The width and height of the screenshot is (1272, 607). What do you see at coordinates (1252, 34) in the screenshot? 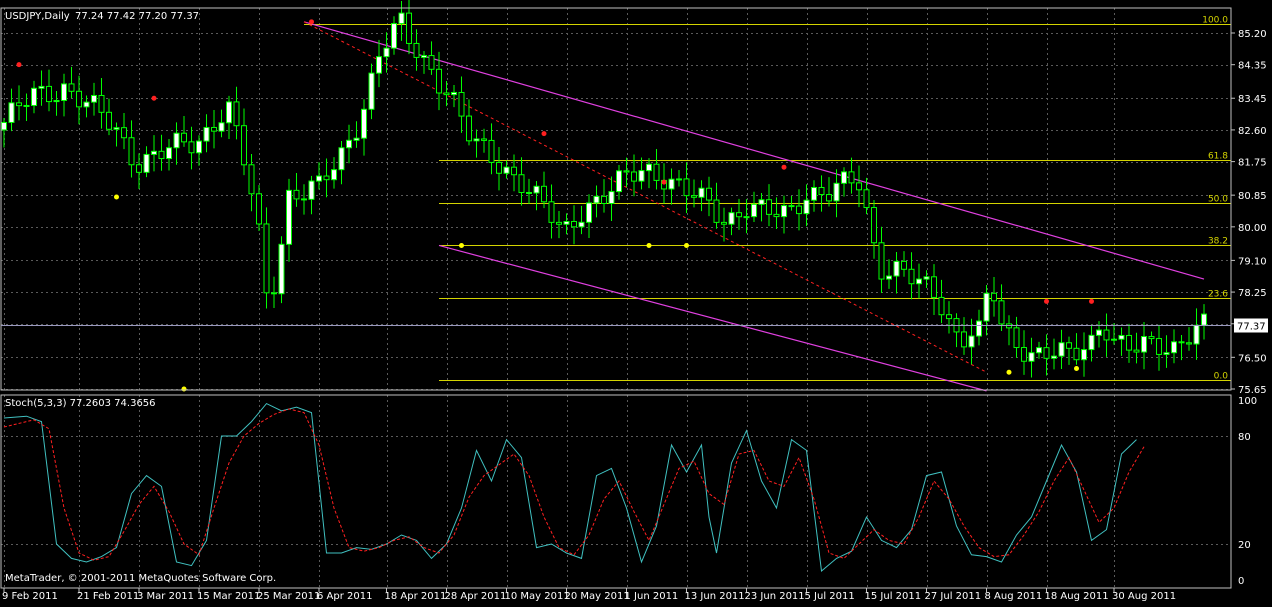
I see `price-tick-label: 85.20` at bounding box center [1252, 34].